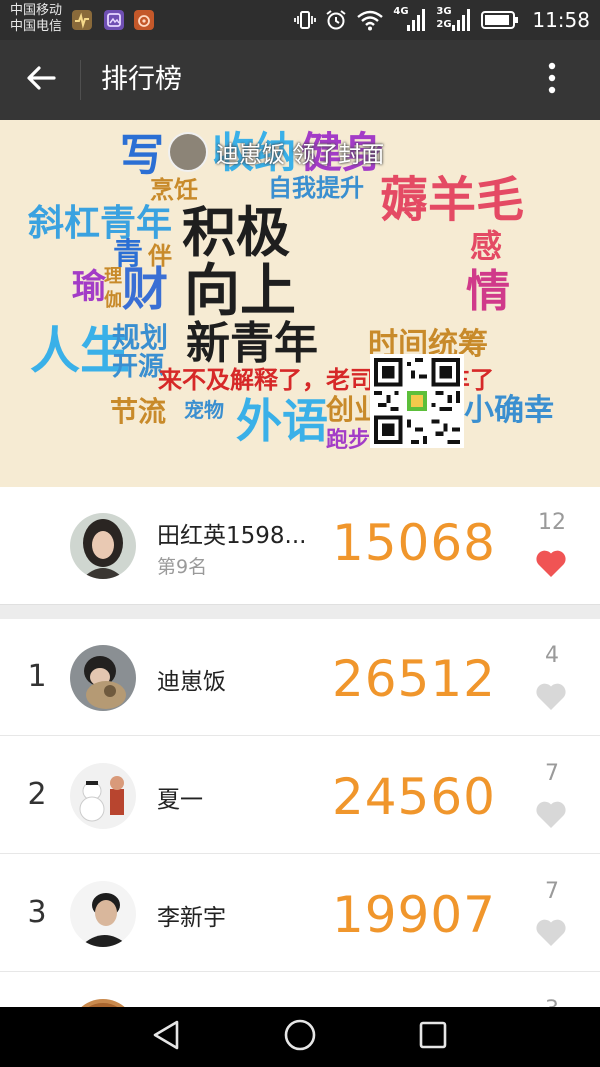 The width and height of the screenshot is (600, 1067). What do you see at coordinates (145, 289) in the screenshot?
I see `banner-word: 财` at bounding box center [145, 289].